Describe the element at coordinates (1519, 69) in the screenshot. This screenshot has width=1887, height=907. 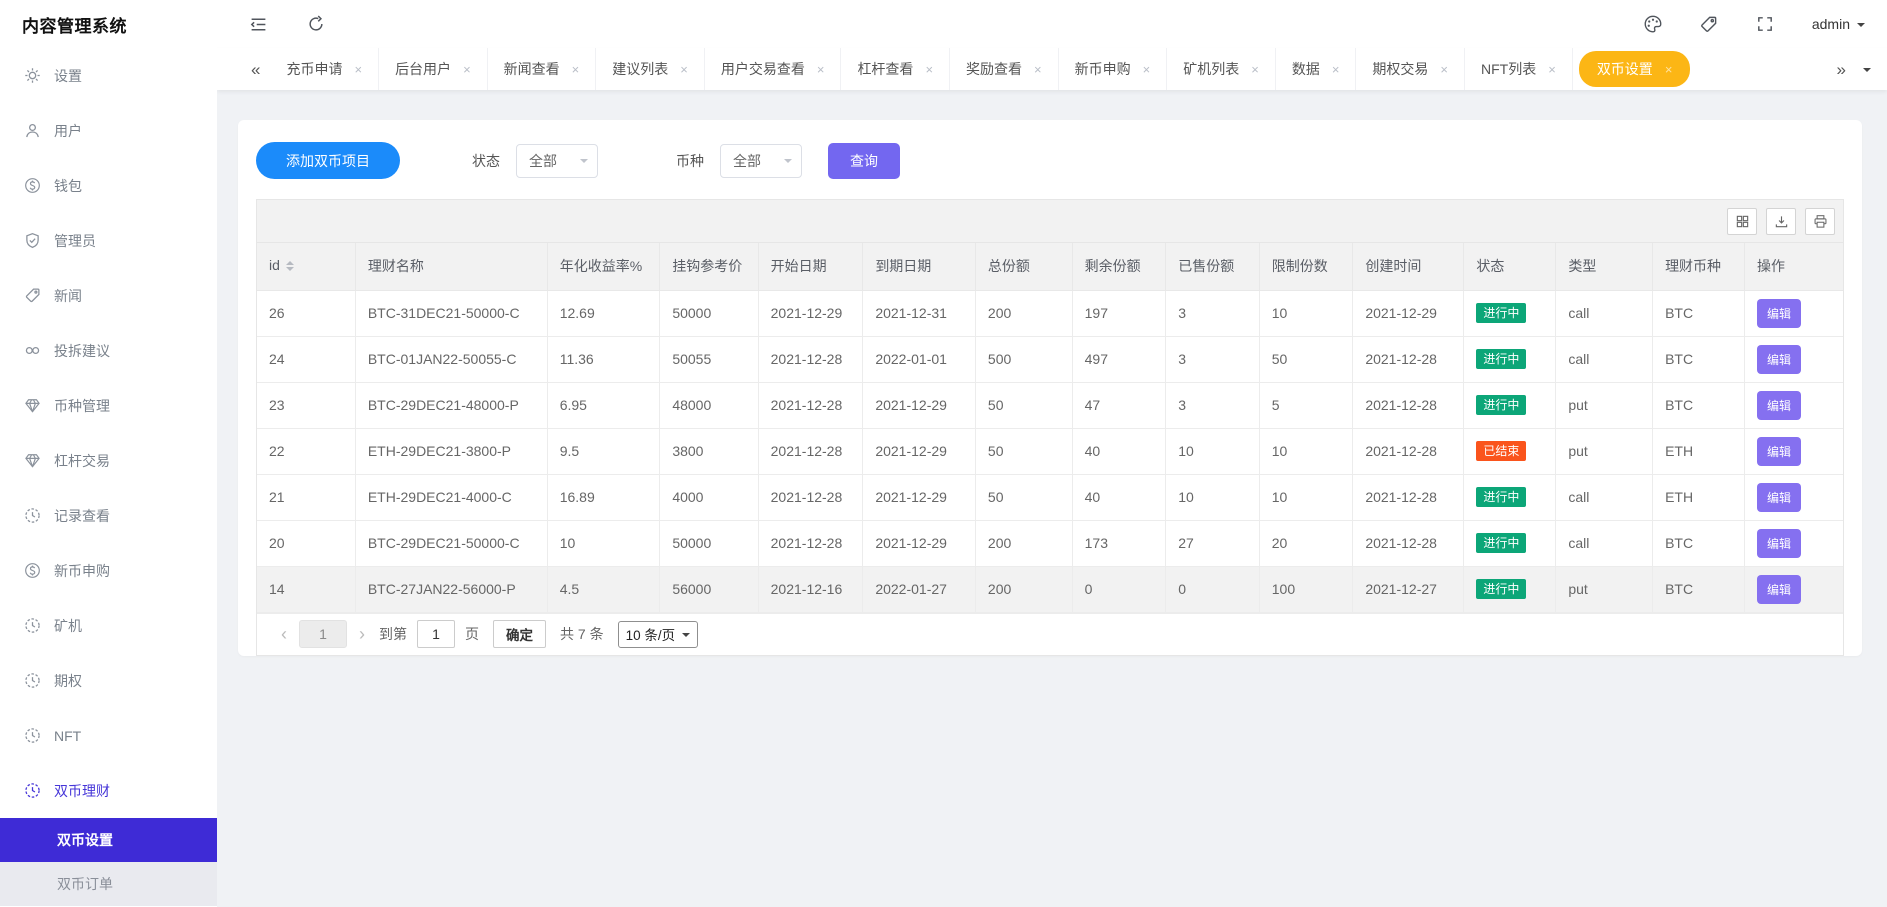
I see `tab-nft-list: NFT列表 ×` at that location.